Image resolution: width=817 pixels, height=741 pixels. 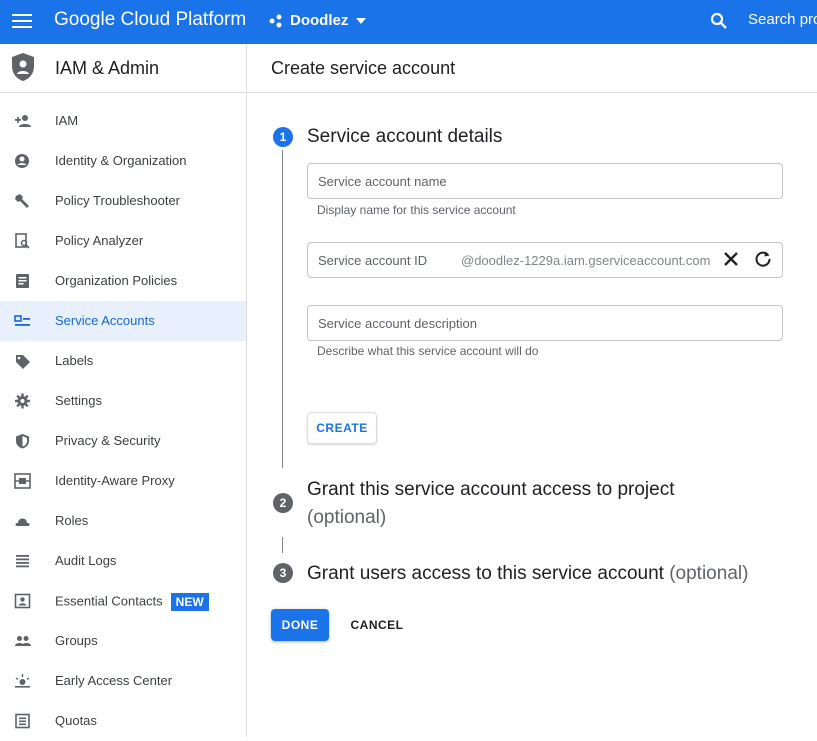 I want to click on sidebar-item-policy-troubleshooter: Policy Troubleshooter, so click(x=123, y=201).